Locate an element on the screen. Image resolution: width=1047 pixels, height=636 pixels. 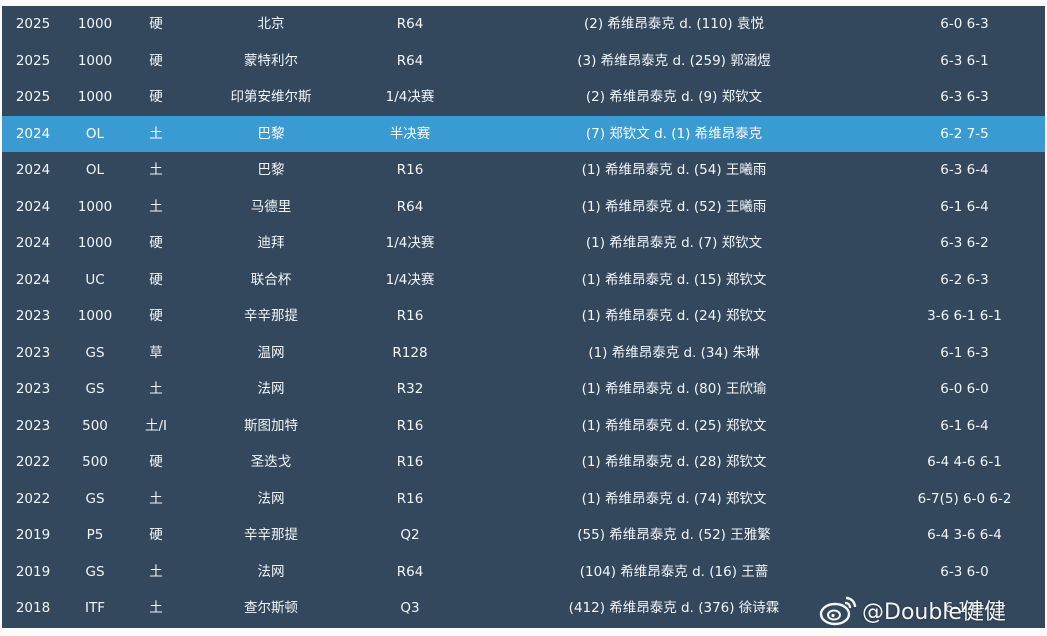
cell-match: (1) 希维昂泰克 d. (52) 王曦雨 is located at coordinates (674, 206).